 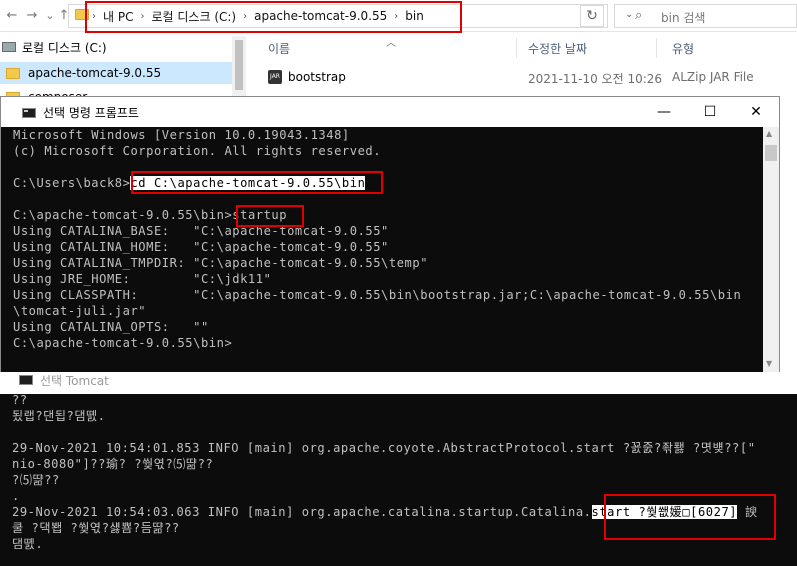 What do you see at coordinates (9, 47) in the screenshot?
I see `drive-icon` at bounding box center [9, 47].